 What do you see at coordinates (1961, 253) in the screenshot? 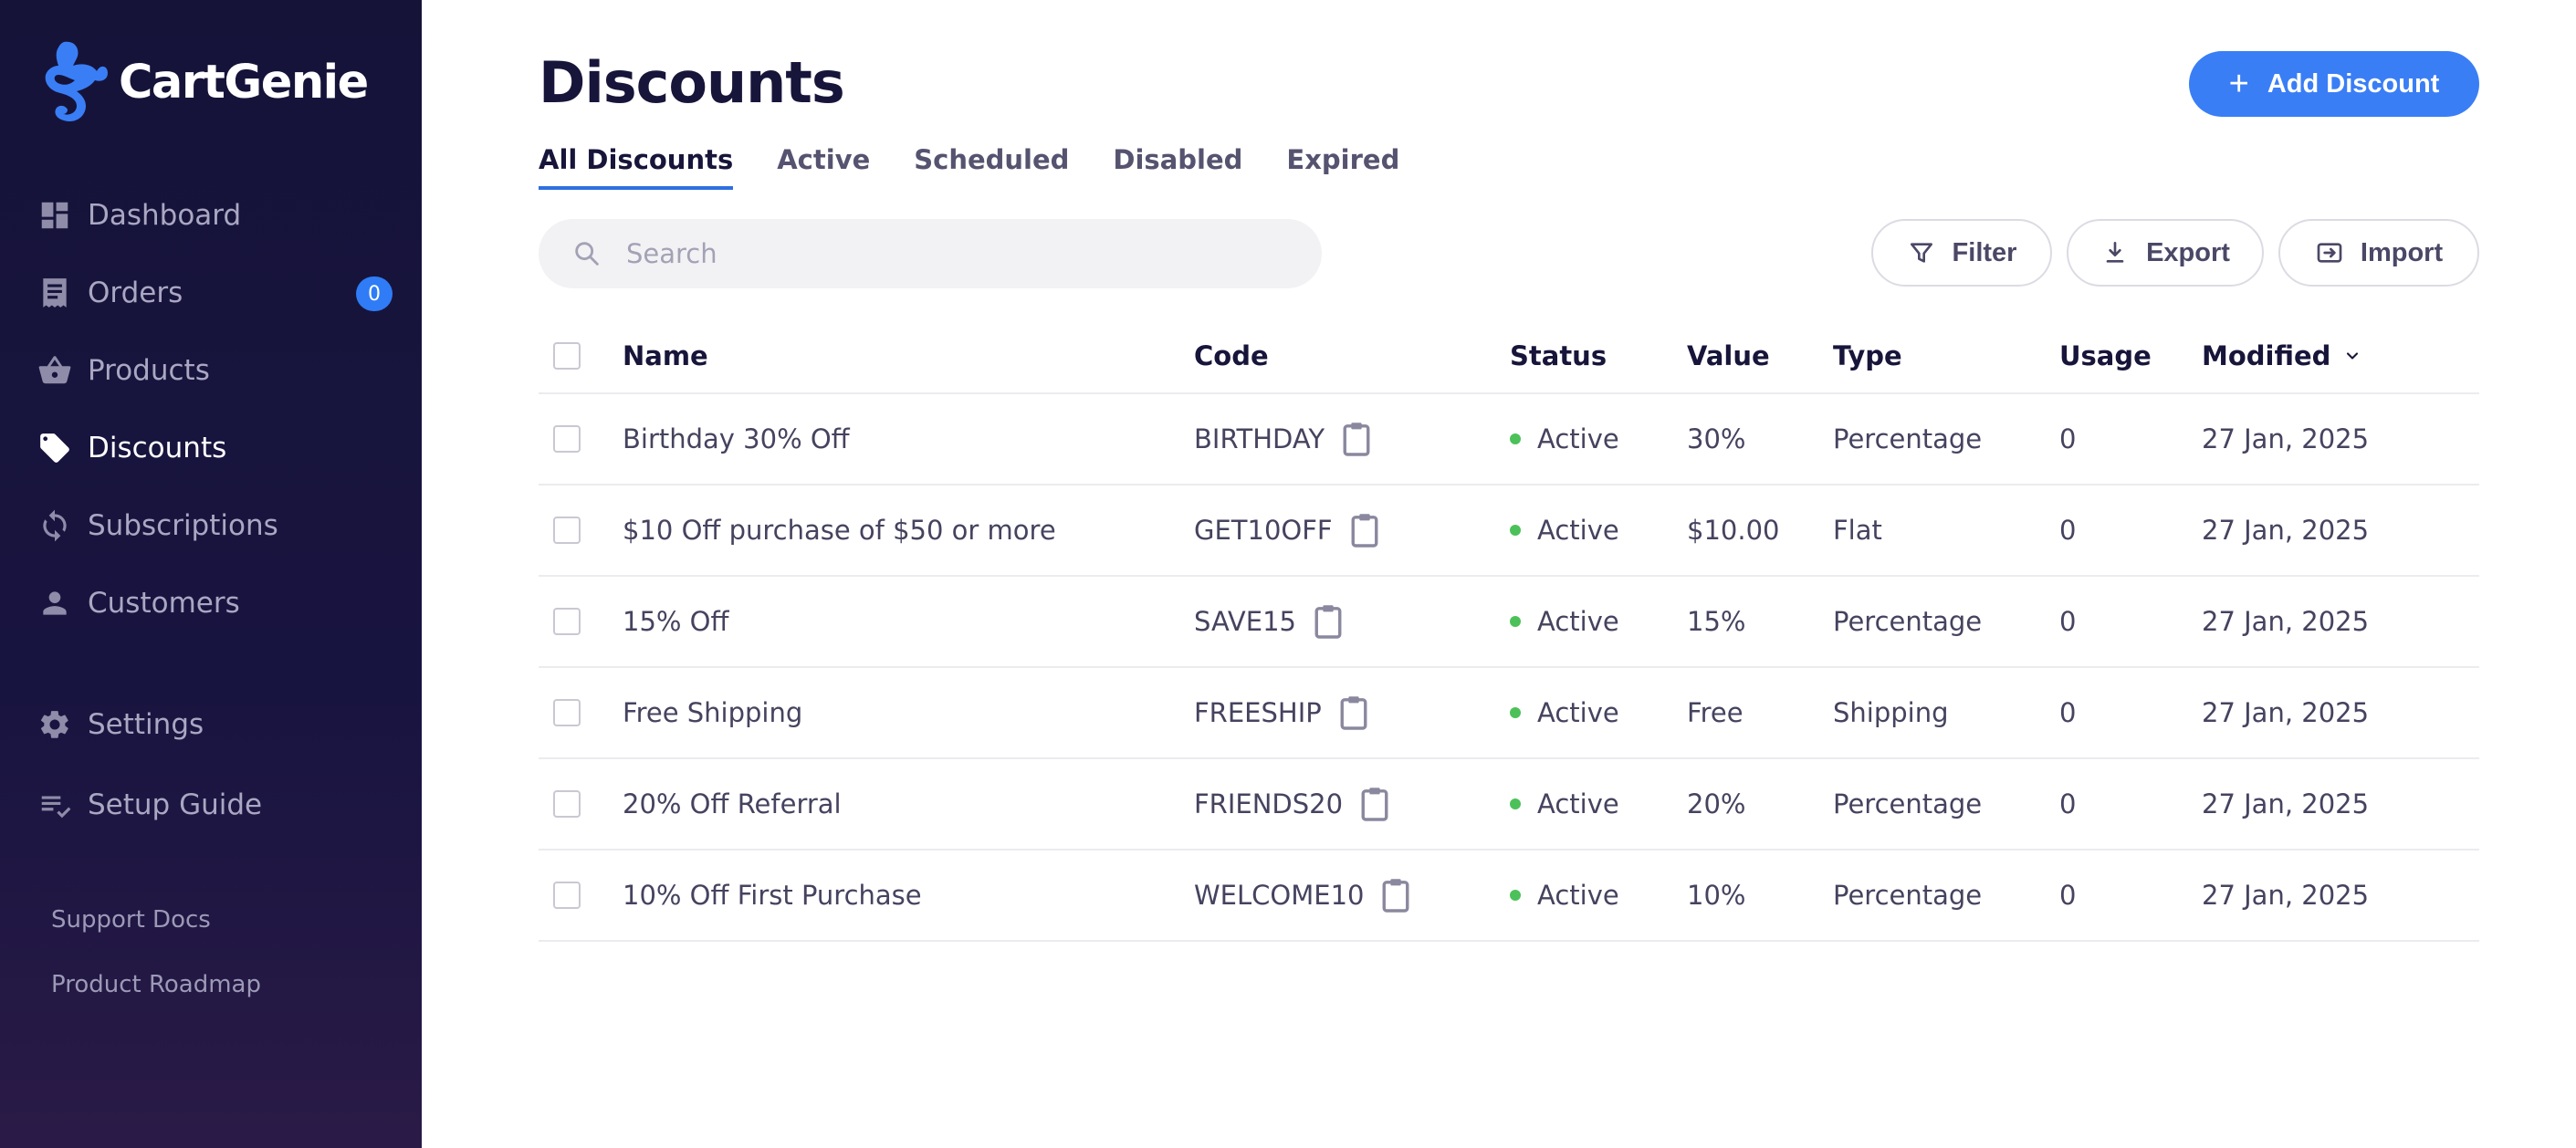
I see `filter-button: Filter` at bounding box center [1961, 253].